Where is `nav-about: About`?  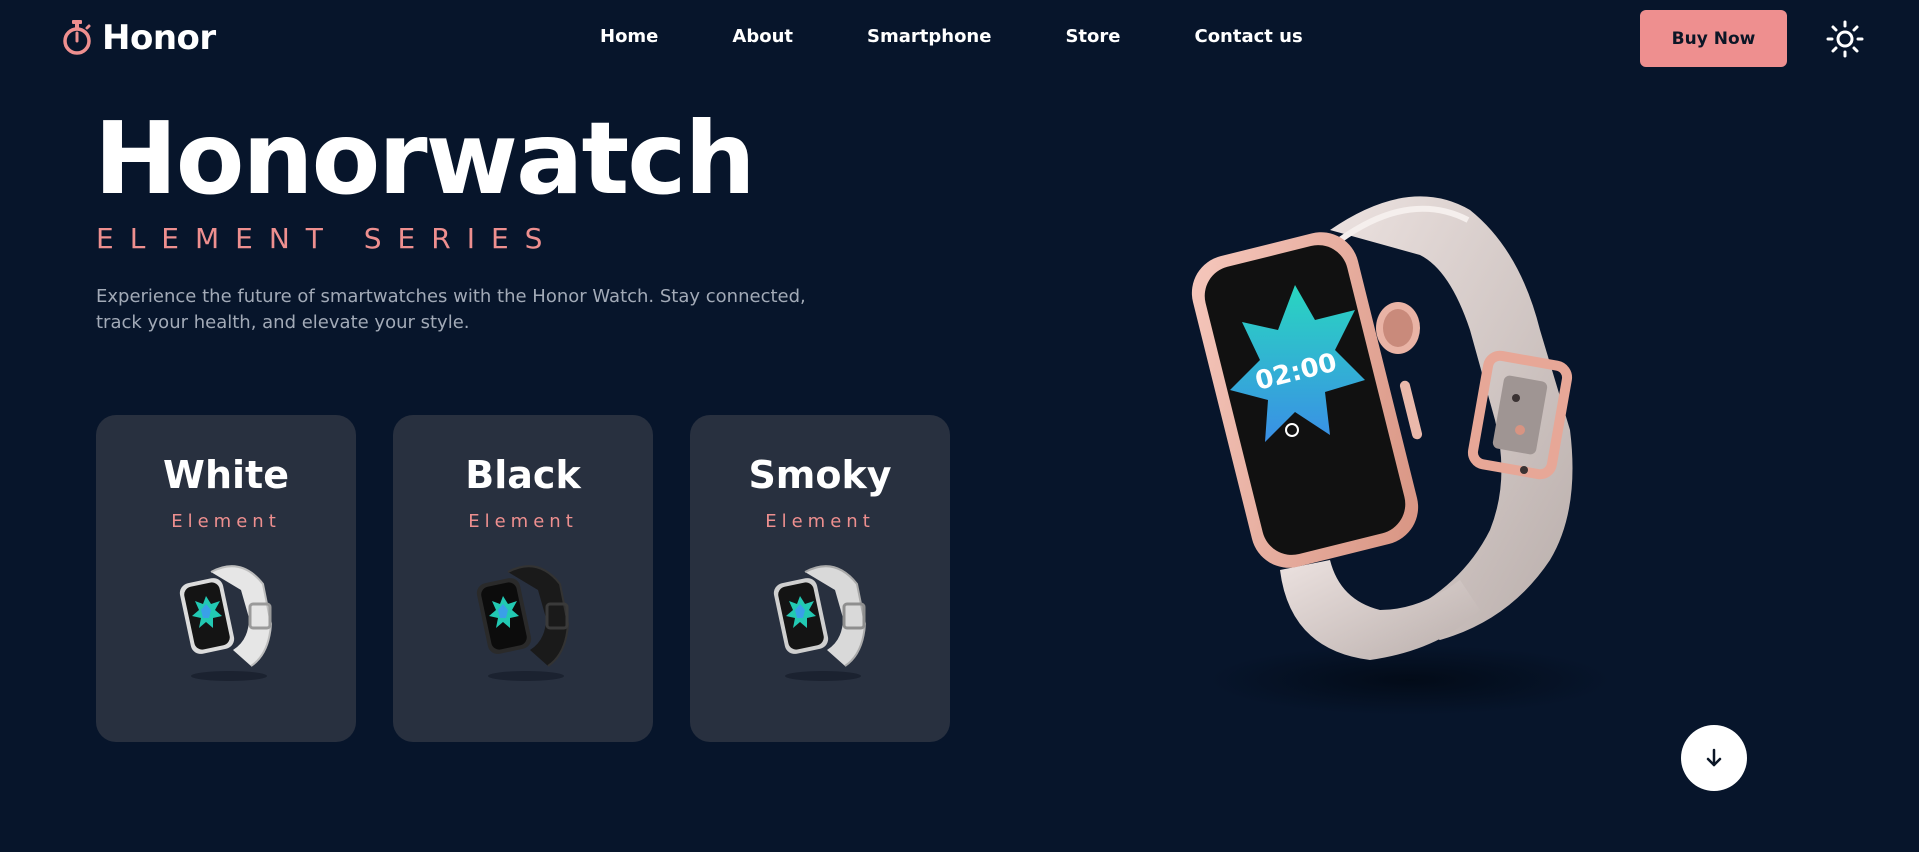 nav-about: About is located at coordinates (762, 36).